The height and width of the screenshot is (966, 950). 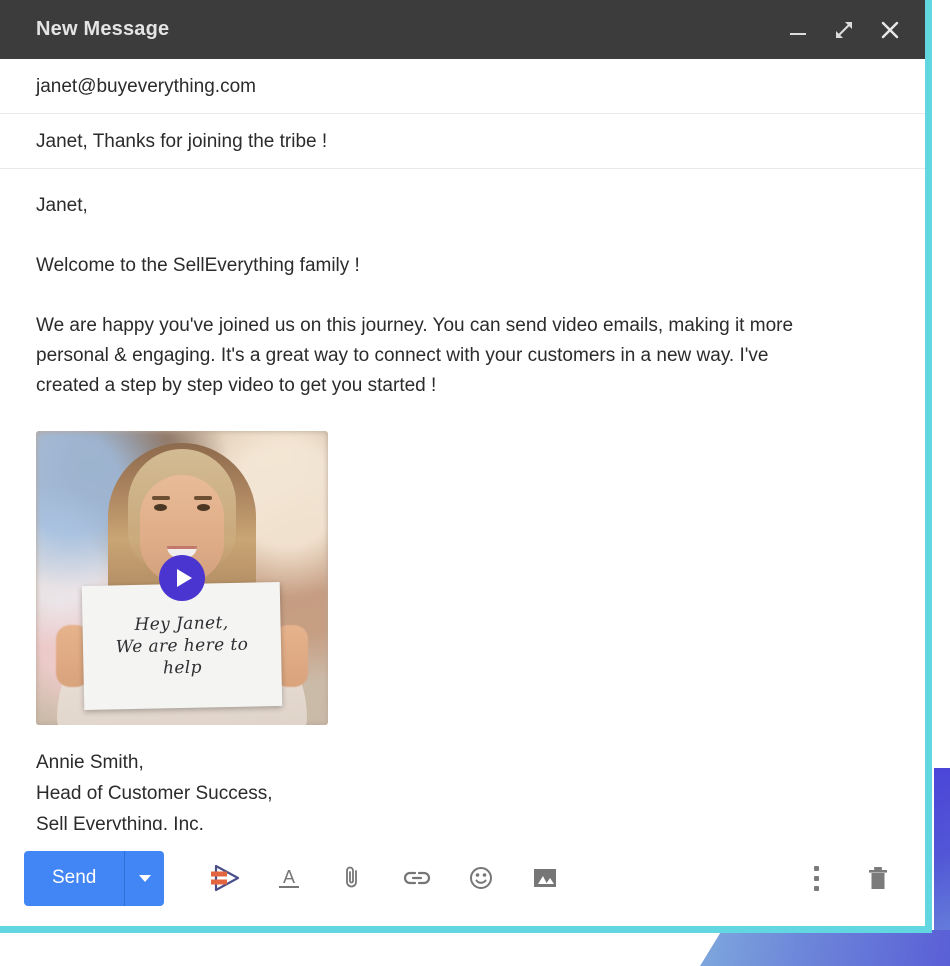 What do you see at coordinates (798, 33) in the screenshot?
I see `minimize-icon` at bounding box center [798, 33].